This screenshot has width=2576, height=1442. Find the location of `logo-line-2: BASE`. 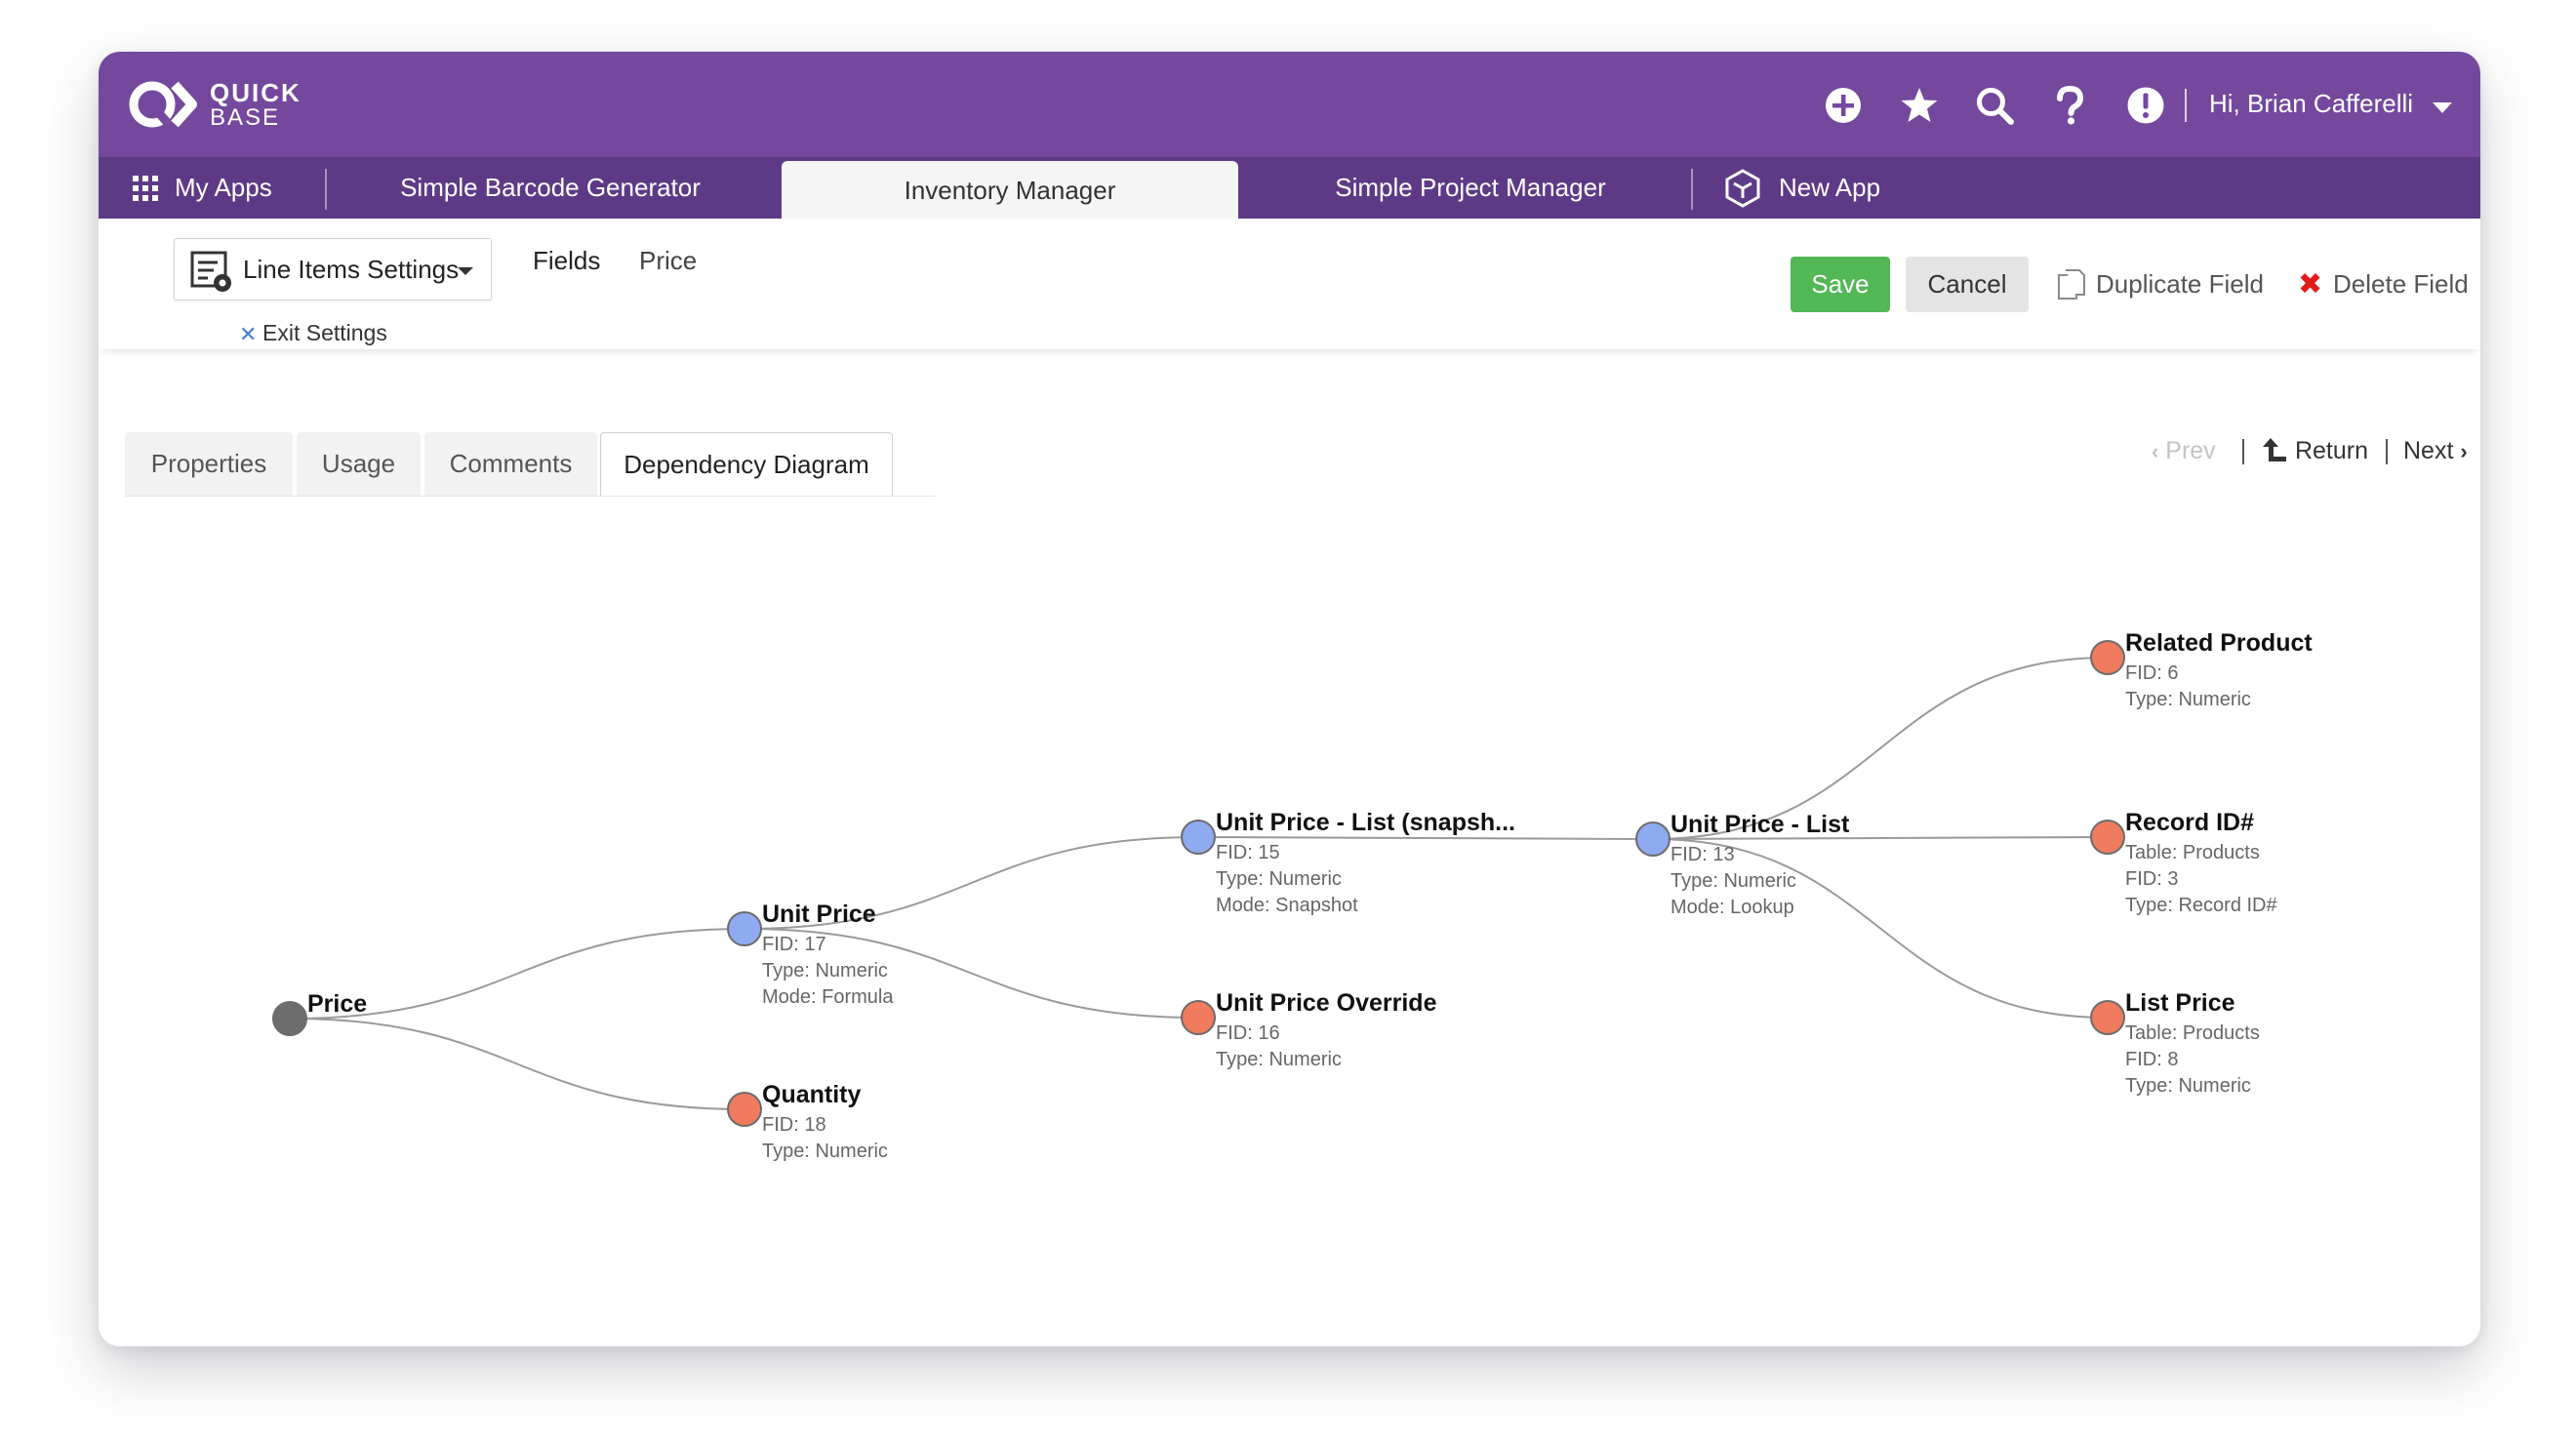

logo-line-2: BASE is located at coordinates (245, 117).